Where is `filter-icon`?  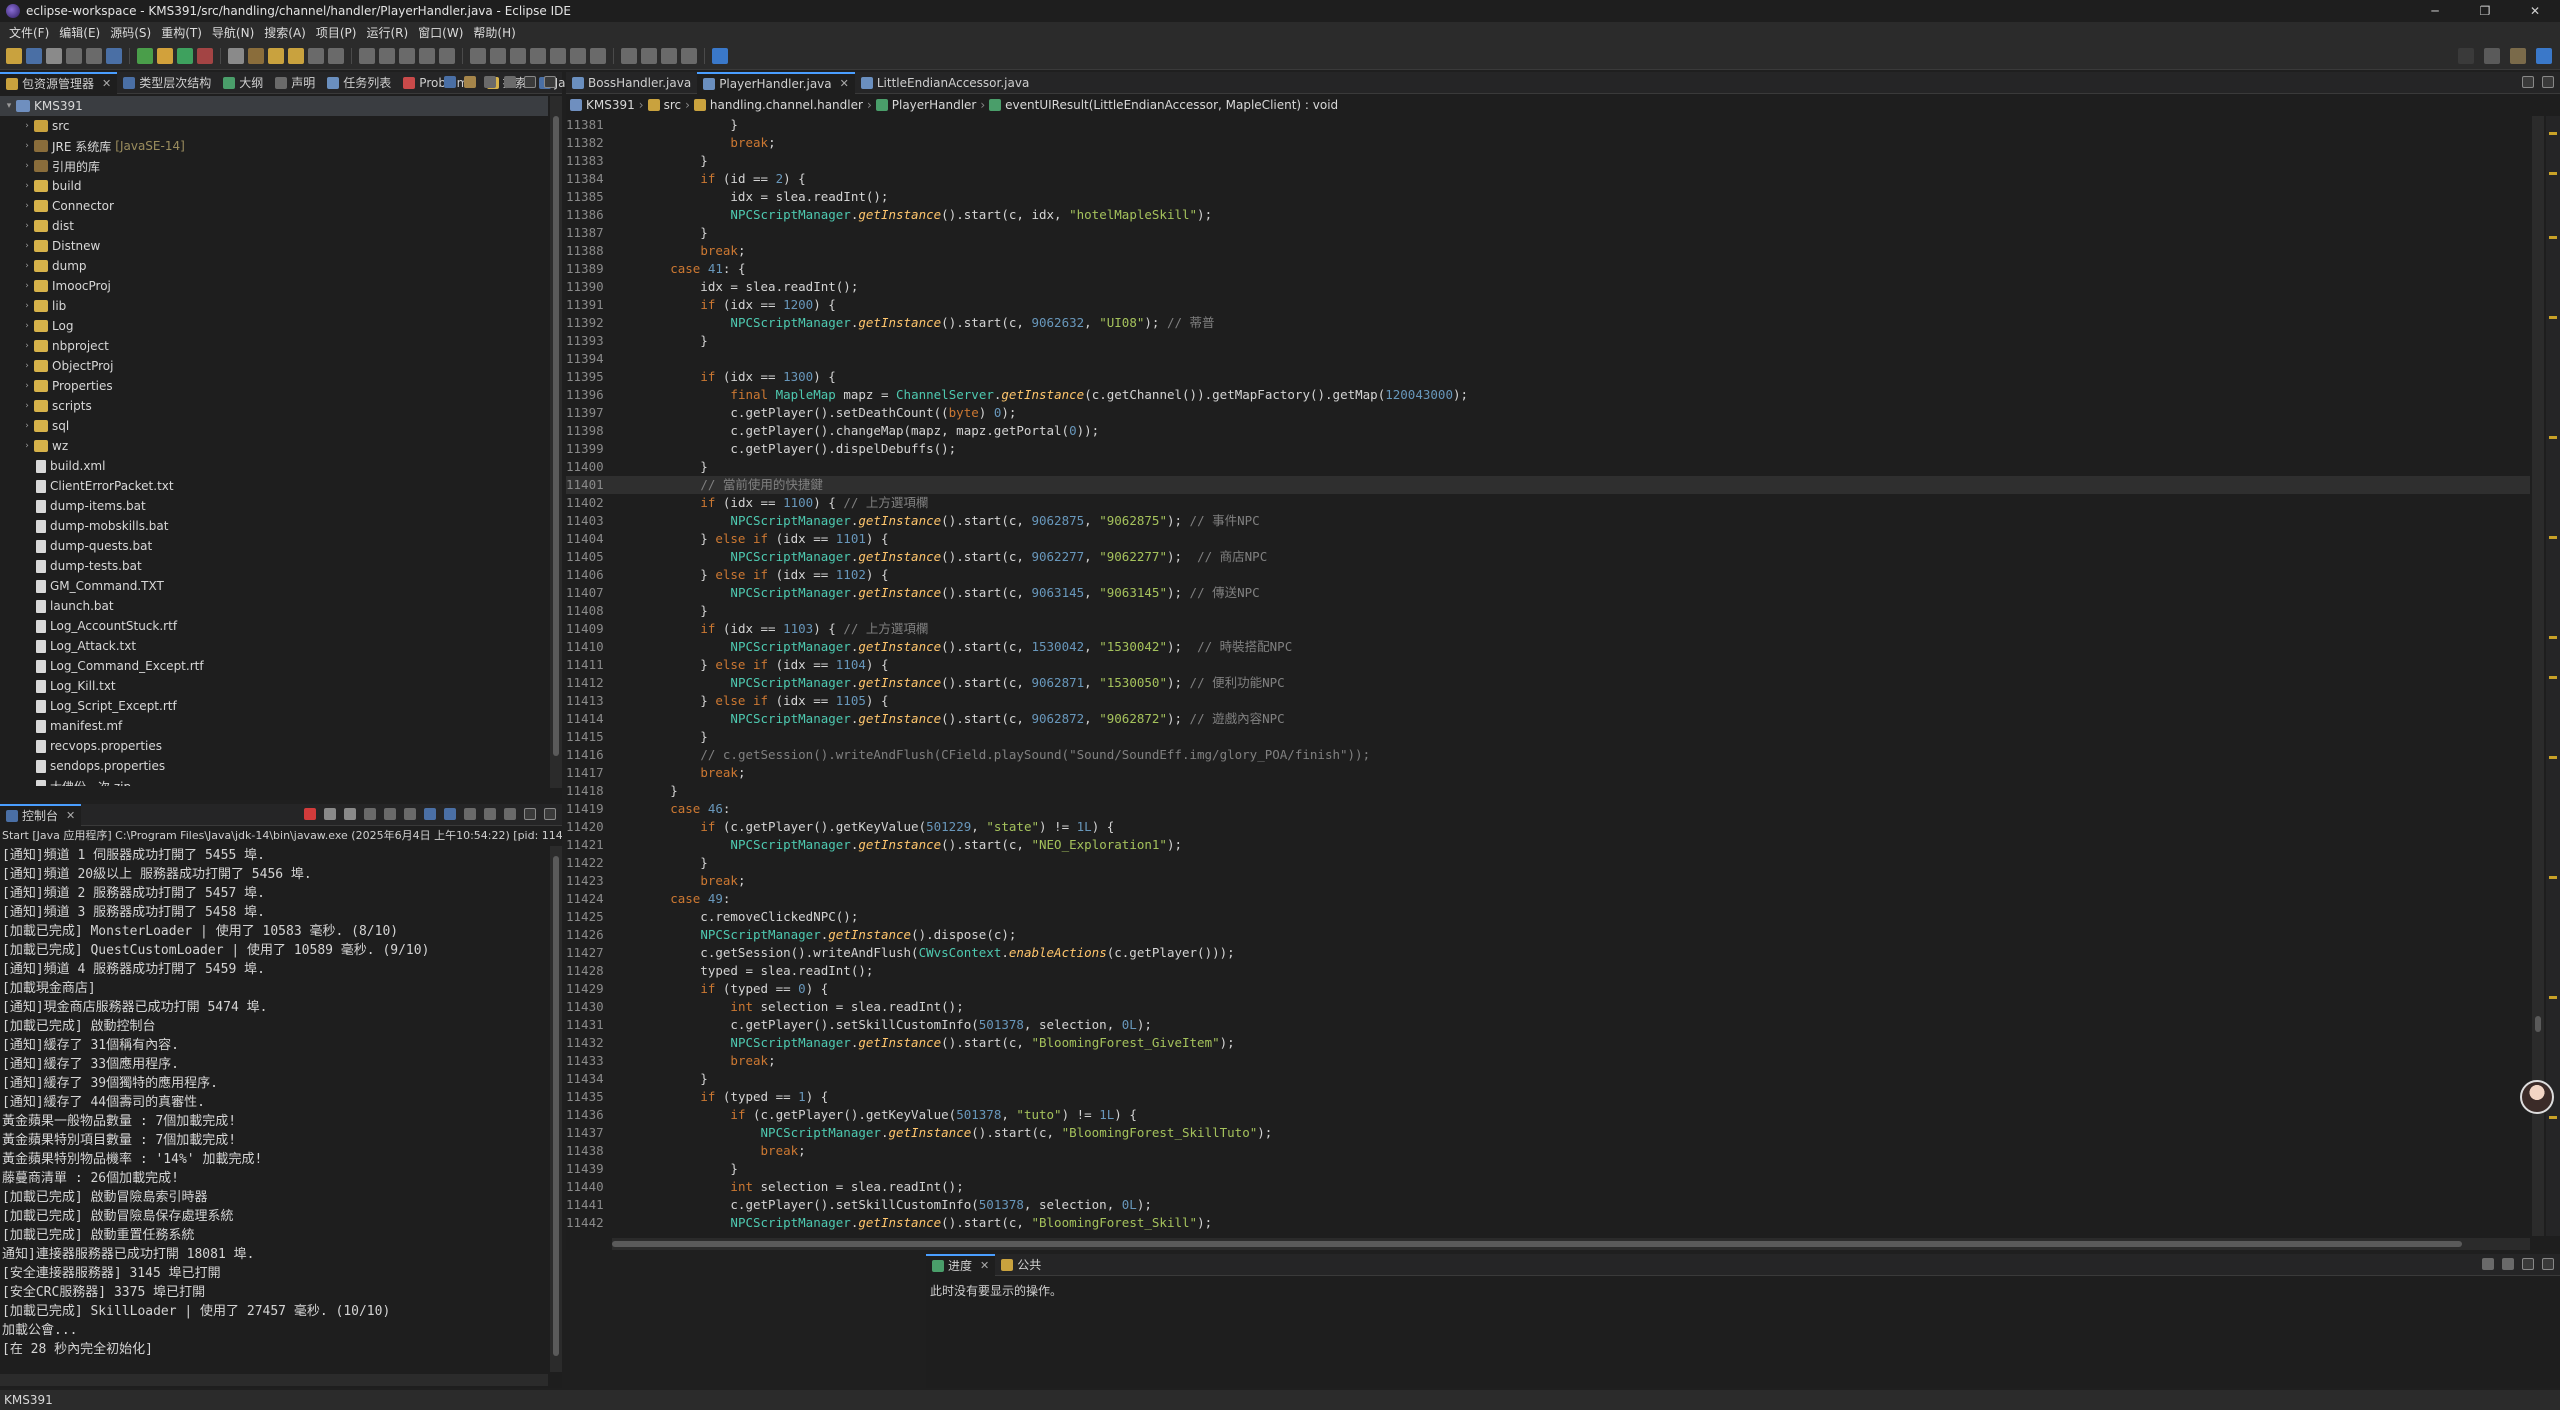
filter-icon is located at coordinates (490, 82).